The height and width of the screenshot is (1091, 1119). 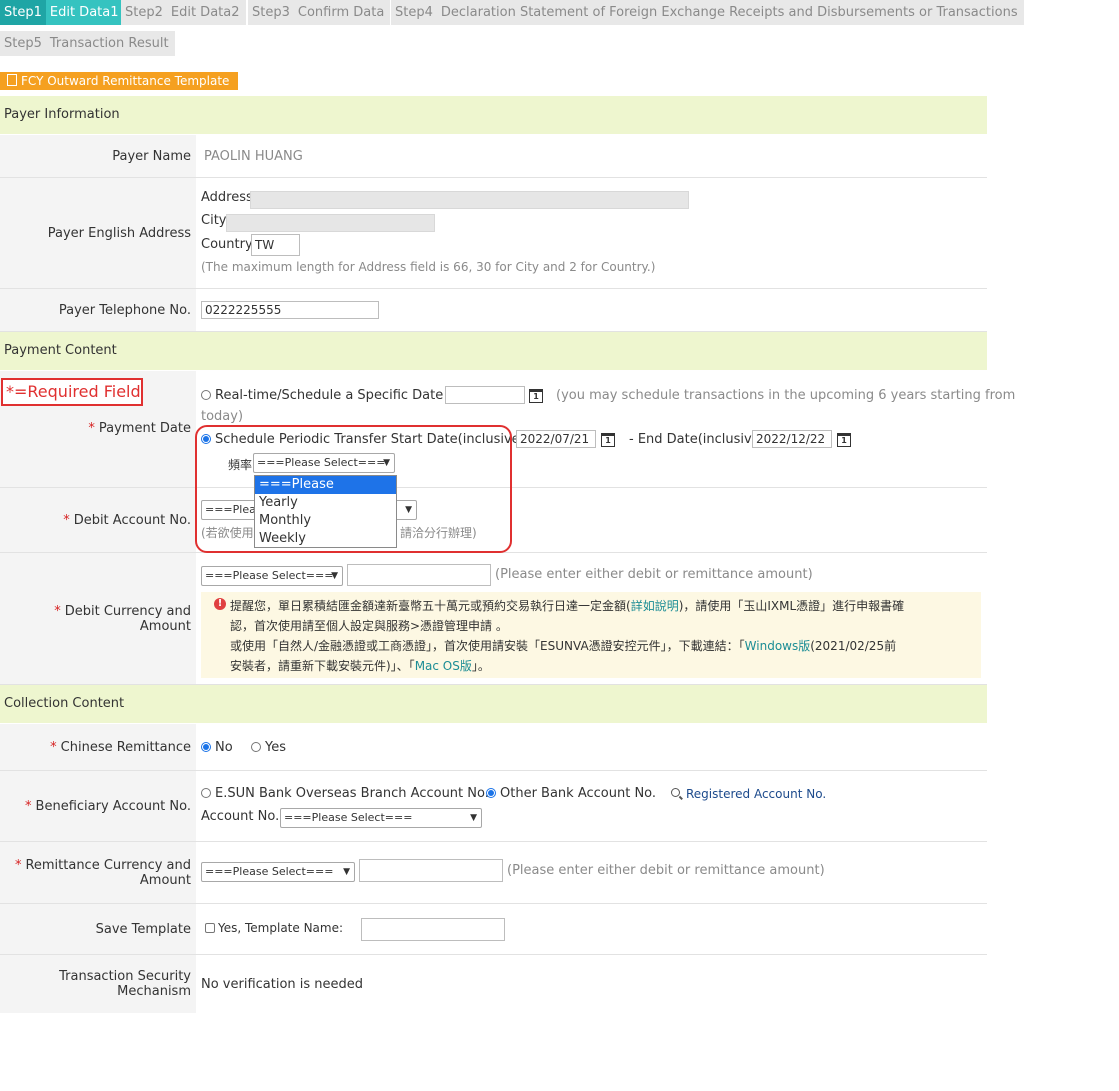 I want to click on option-specific-date: Real-time/Schedule a Specific Date, so click(x=322, y=395).